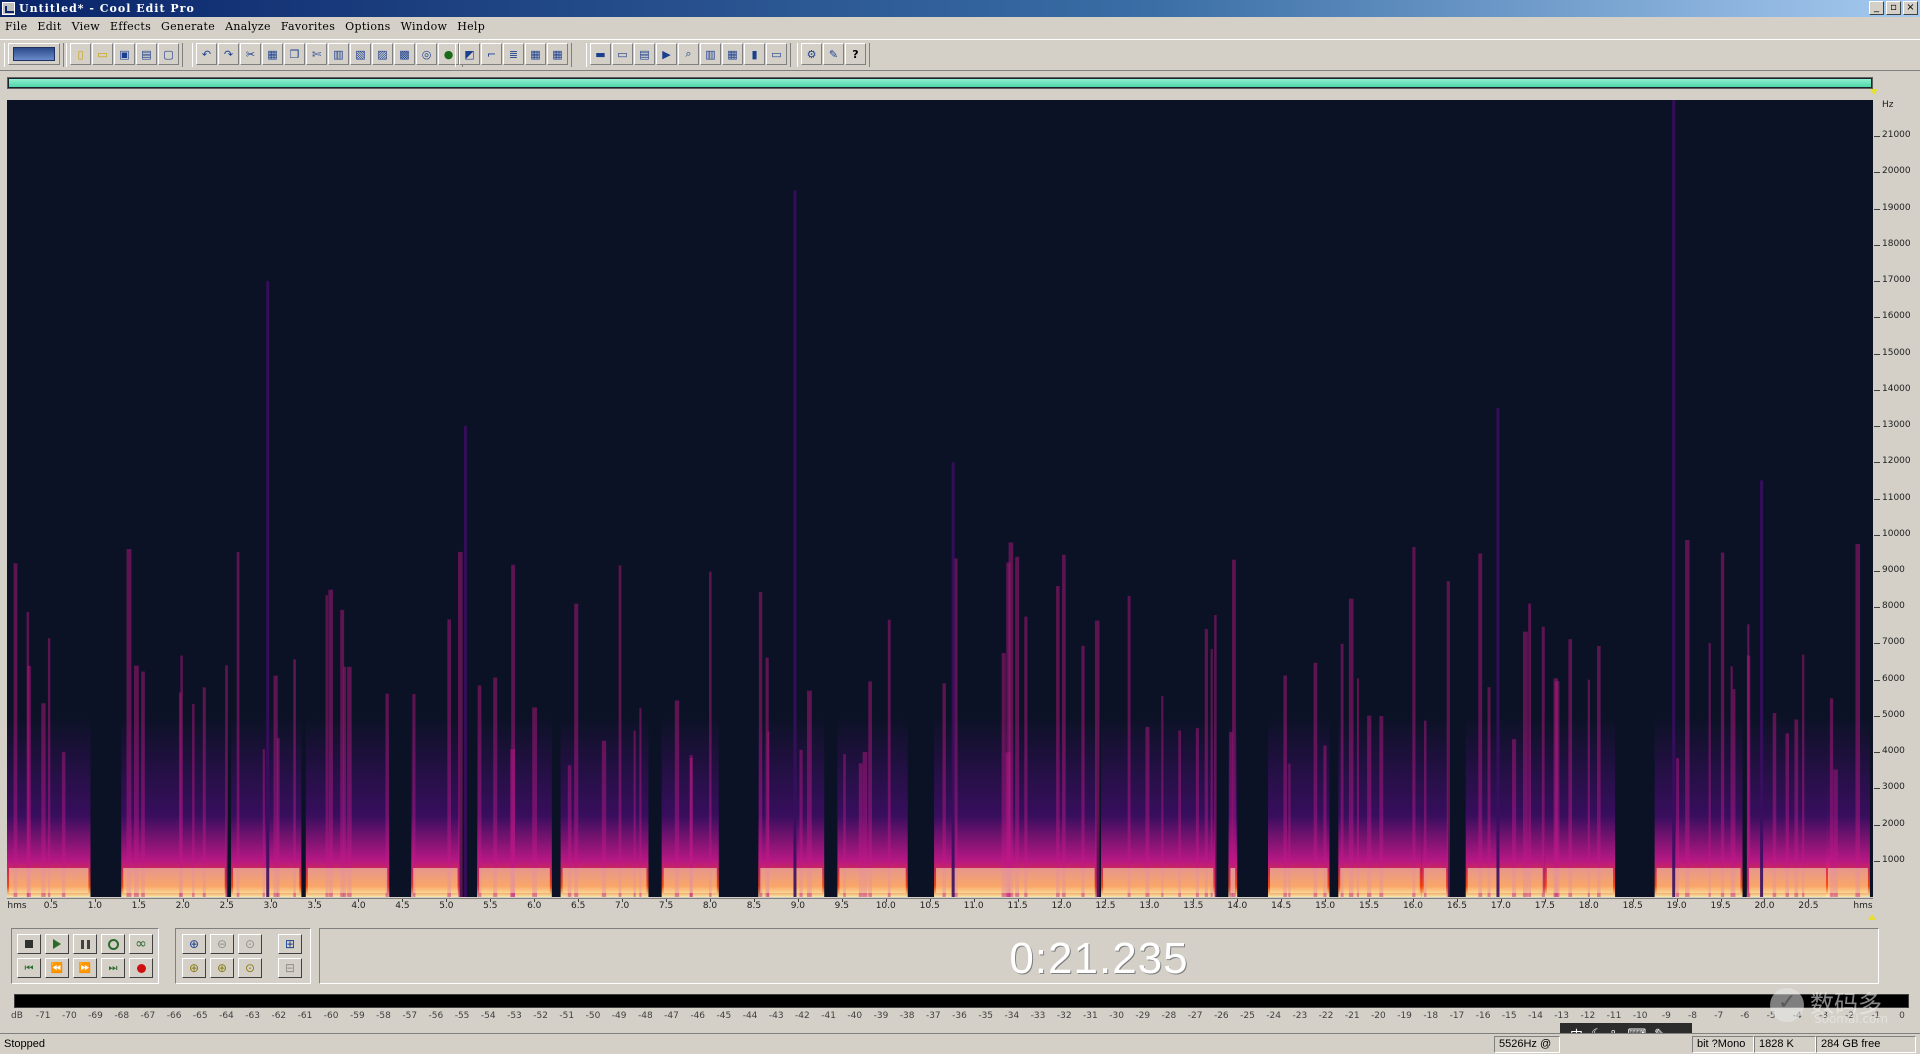 Image resolution: width=1920 pixels, height=1054 pixels. What do you see at coordinates (426, 54) in the screenshot?
I see `cd-button: ◎` at bounding box center [426, 54].